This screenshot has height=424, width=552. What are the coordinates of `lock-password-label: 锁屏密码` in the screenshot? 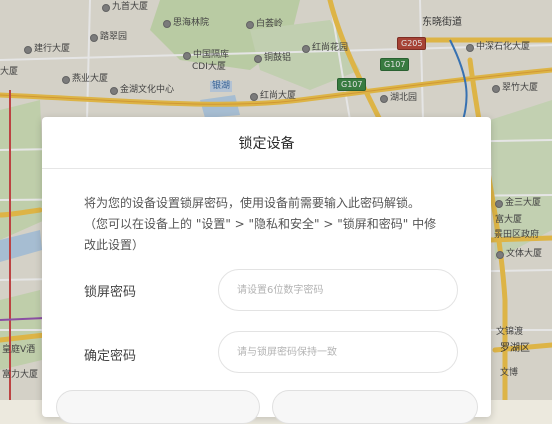 It's located at (110, 292).